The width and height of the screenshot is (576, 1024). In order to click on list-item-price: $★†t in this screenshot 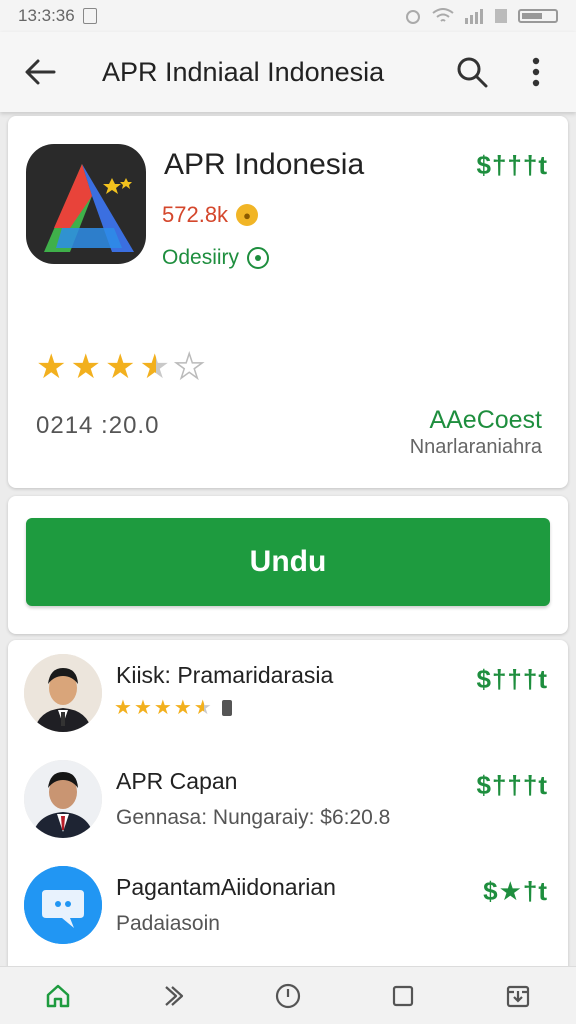, I will do `click(515, 891)`.